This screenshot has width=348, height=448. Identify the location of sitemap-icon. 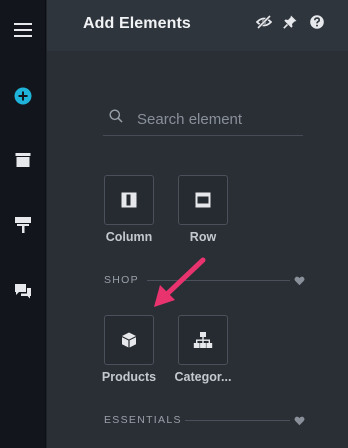
(203, 340).